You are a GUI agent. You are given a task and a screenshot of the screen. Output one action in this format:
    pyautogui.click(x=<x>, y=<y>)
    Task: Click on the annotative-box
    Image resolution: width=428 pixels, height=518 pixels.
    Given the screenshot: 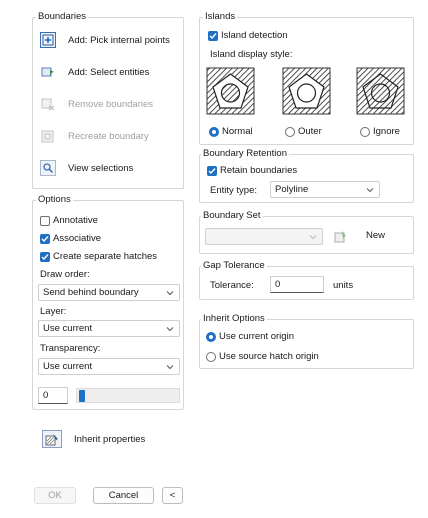 What is the action you would take?
    pyautogui.click(x=45, y=220)
    